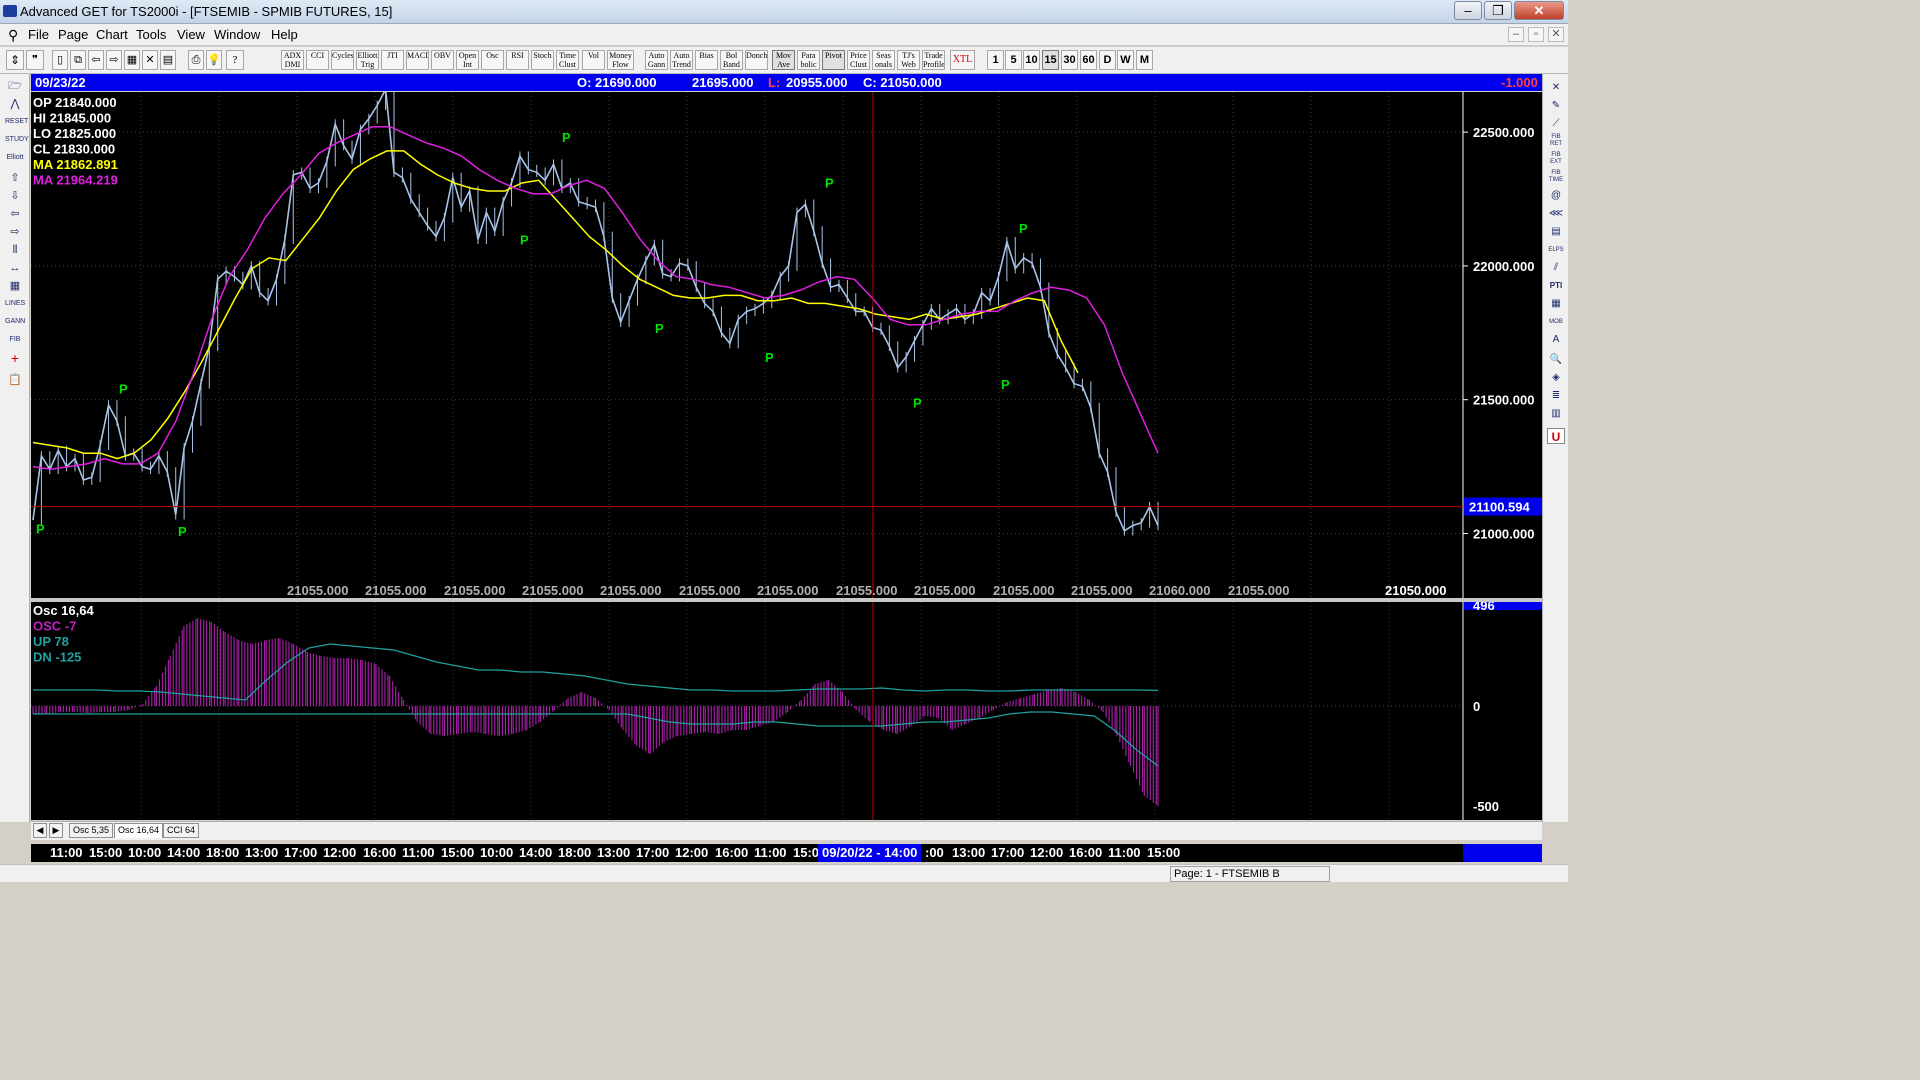 The image size is (1920, 1080). Describe the element at coordinates (1069, 60) in the screenshot. I see `interval-button-30: 30` at that location.